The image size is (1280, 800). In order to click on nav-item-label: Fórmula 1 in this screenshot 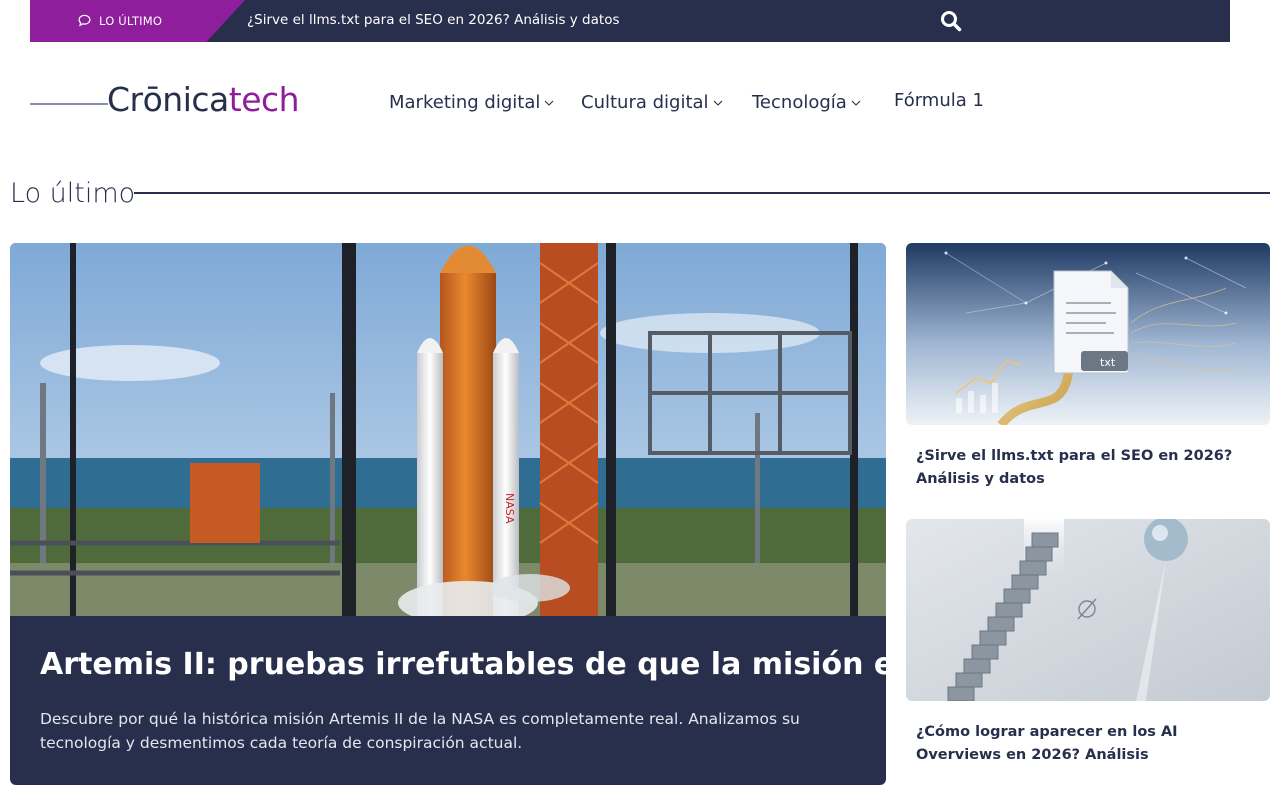, I will do `click(939, 100)`.